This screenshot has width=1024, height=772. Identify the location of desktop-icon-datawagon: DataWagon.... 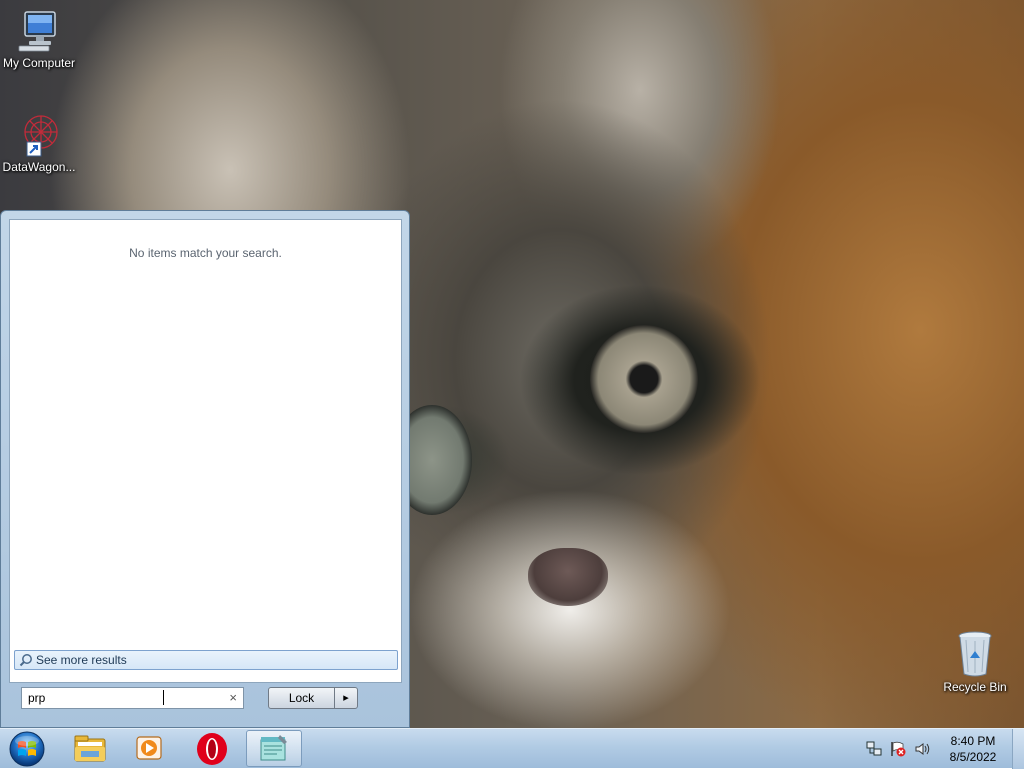
(39, 142).